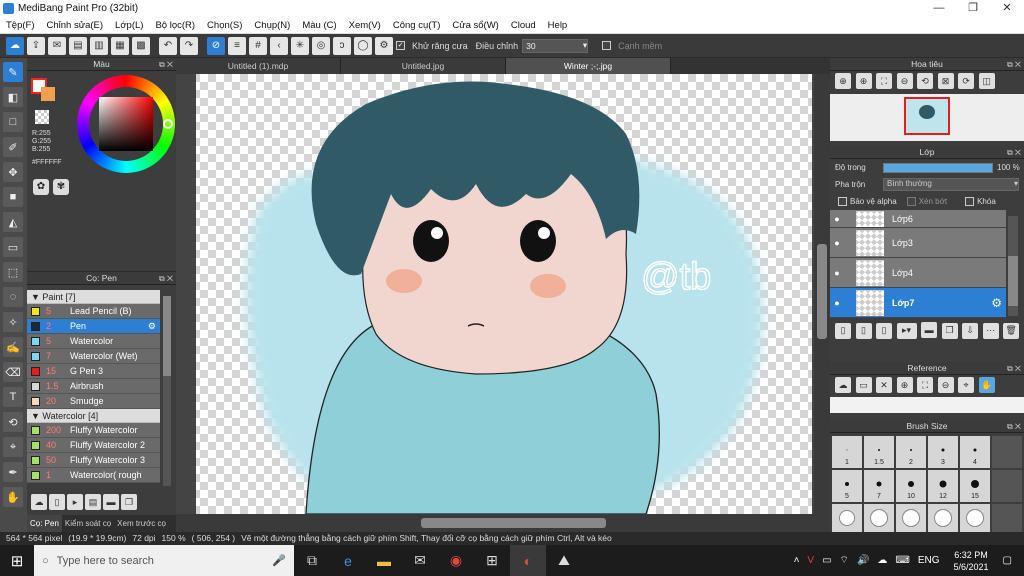 This screenshot has width=1024, height=576. Describe the element at coordinates (475, 25) in the screenshot. I see `menu-window: Cửa sổ(W)` at that location.